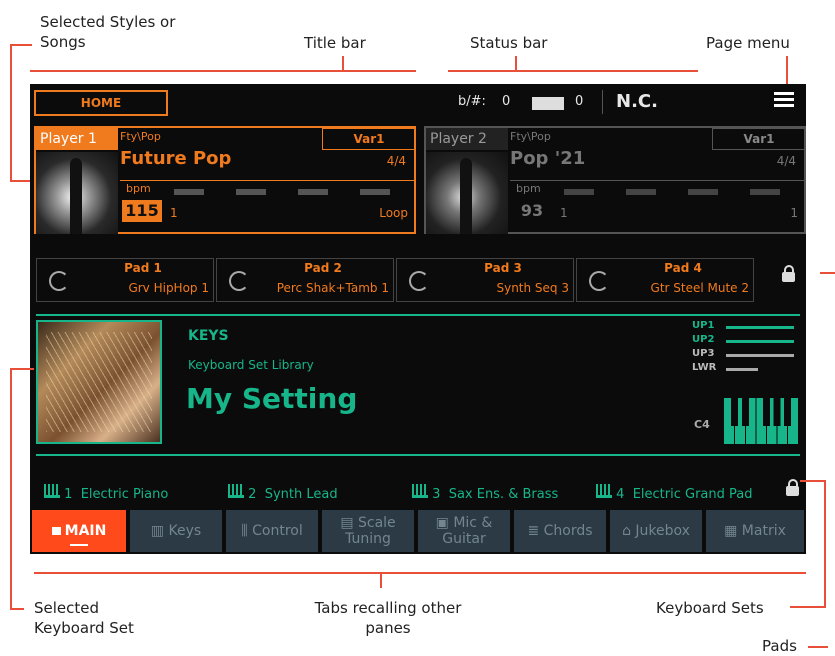 This screenshot has height=656, width=835. I want to click on keys-icon: ▥, so click(159, 531).